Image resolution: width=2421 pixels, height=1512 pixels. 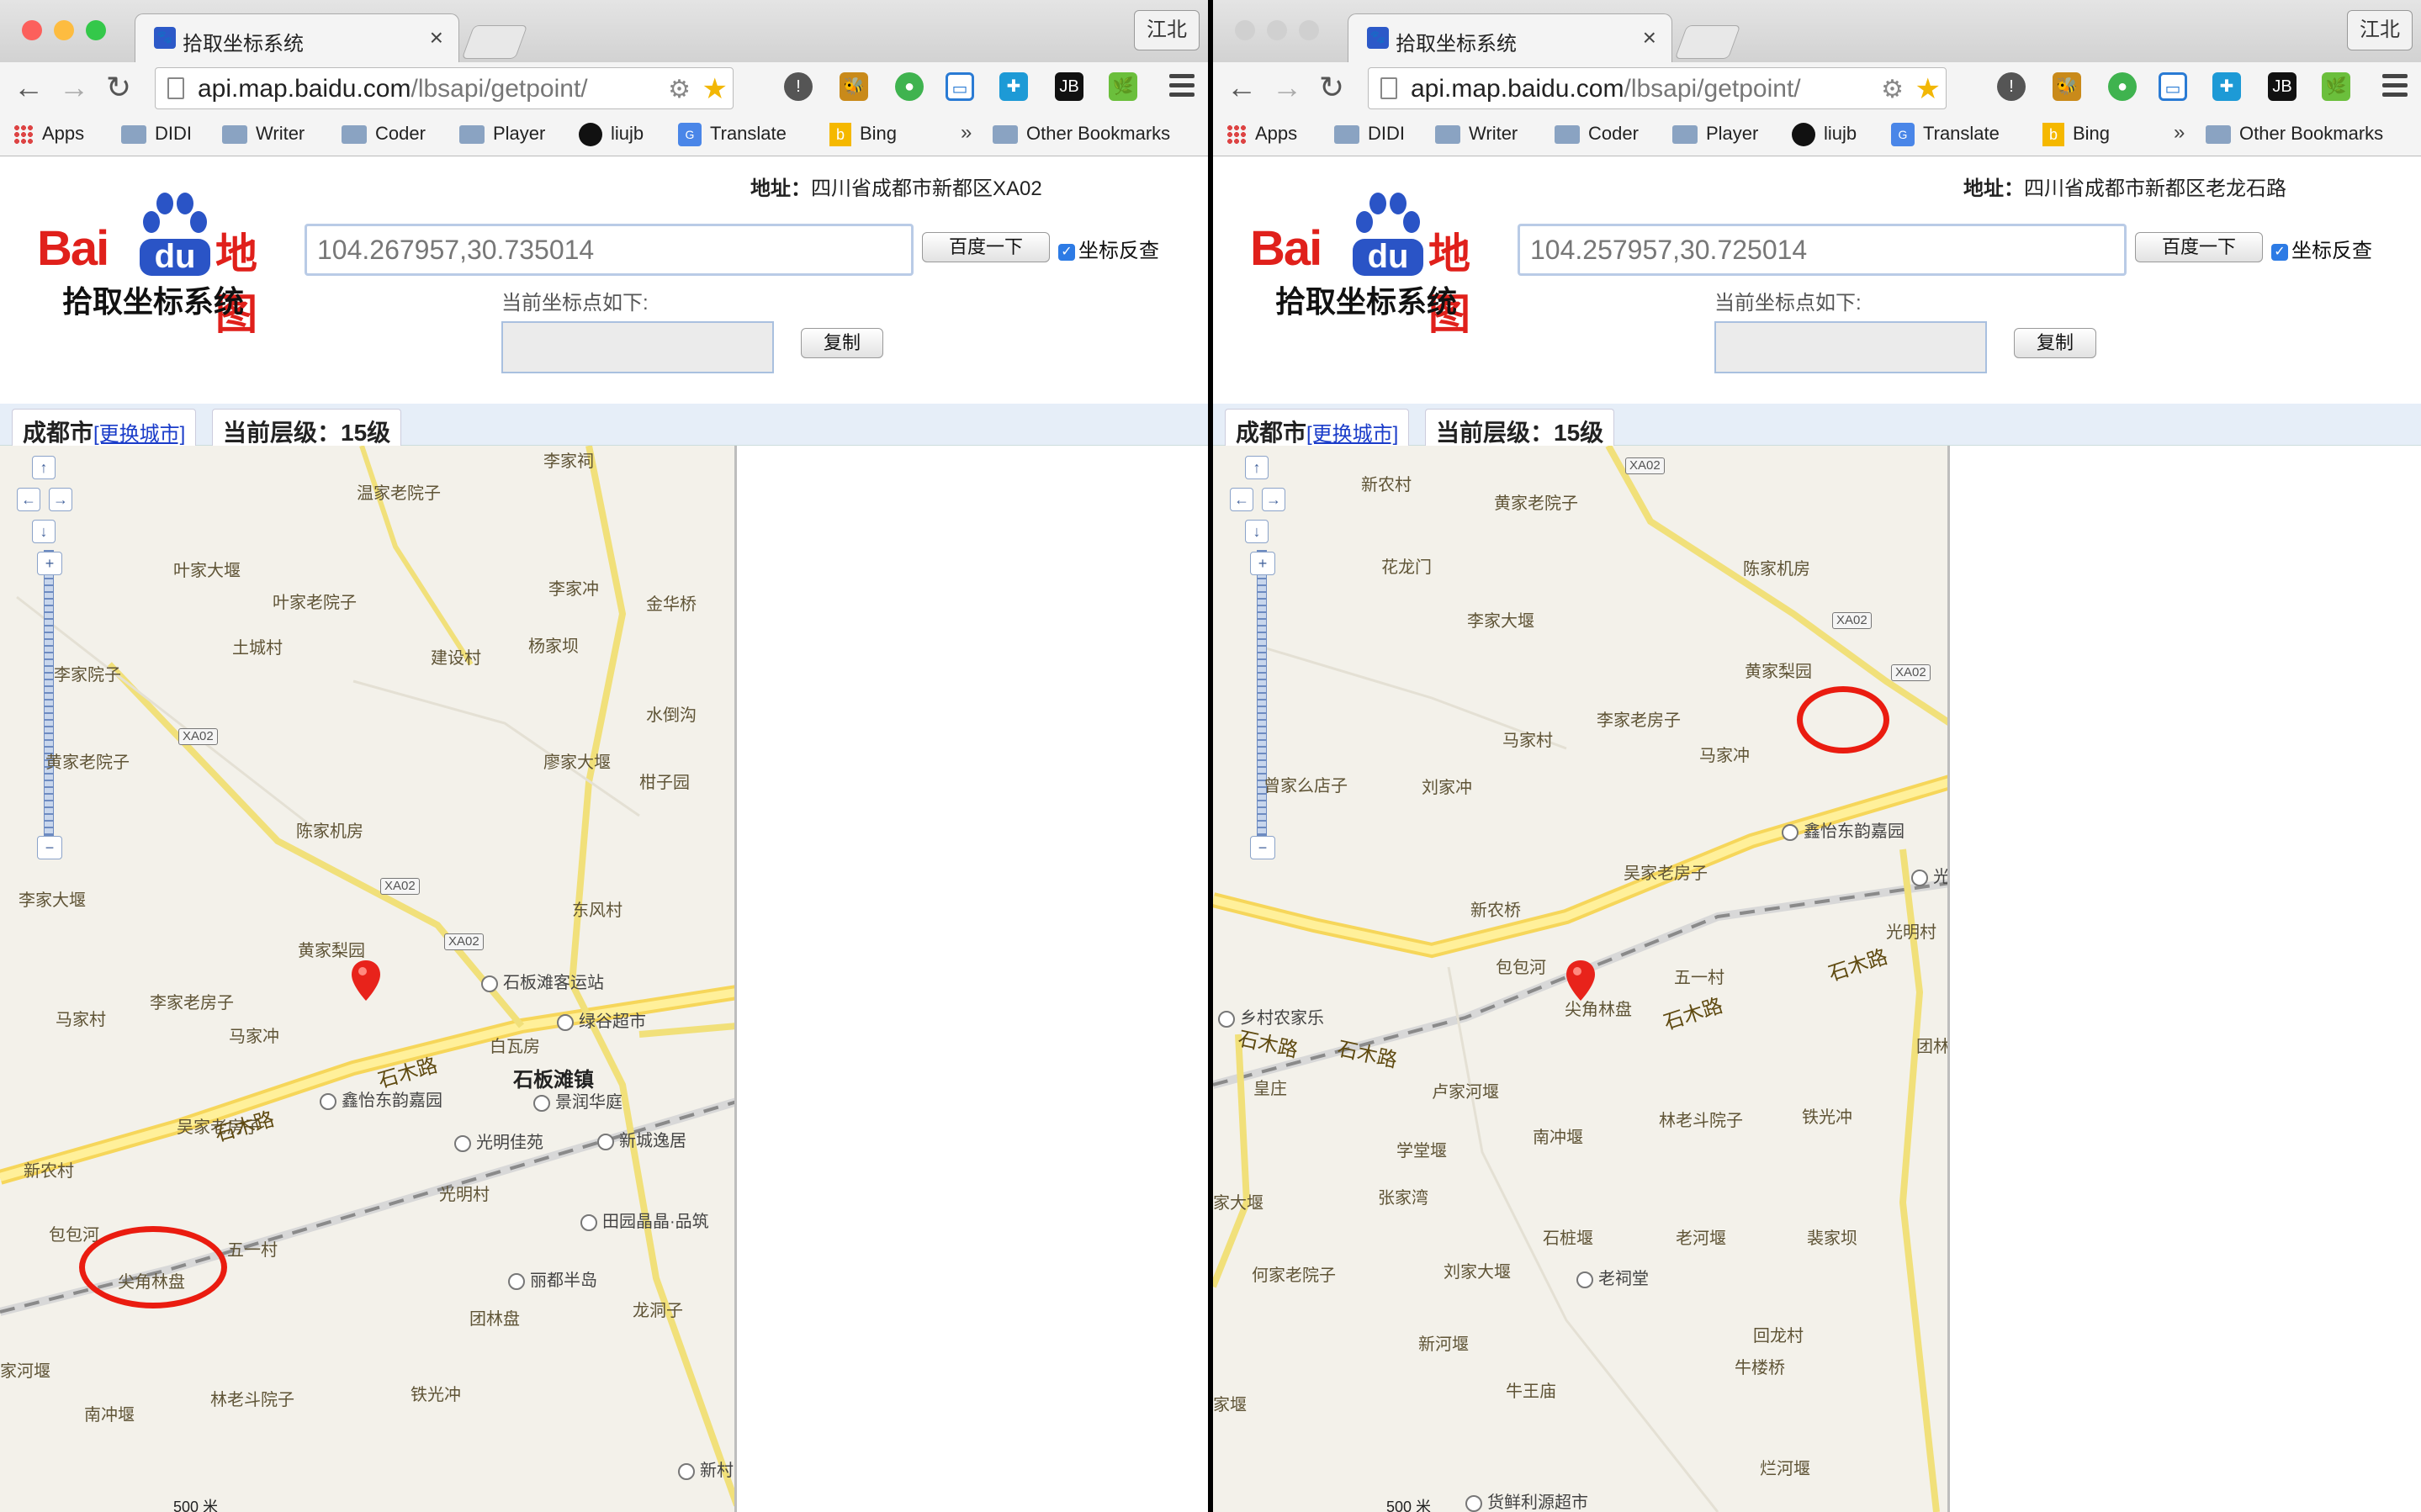 What do you see at coordinates (543, 981) in the screenshot?
I see `poi-bus-station: 石板滩客运站` at bounding box center [543, 981].